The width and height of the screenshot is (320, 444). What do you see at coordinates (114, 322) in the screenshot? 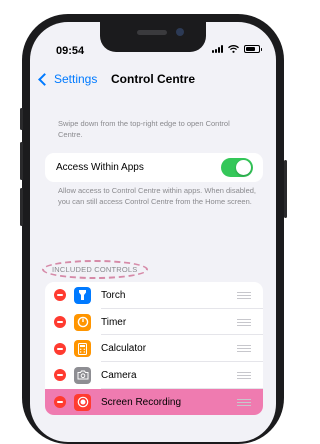
I see `control-label: Timer` at bounding box center [114, 322].